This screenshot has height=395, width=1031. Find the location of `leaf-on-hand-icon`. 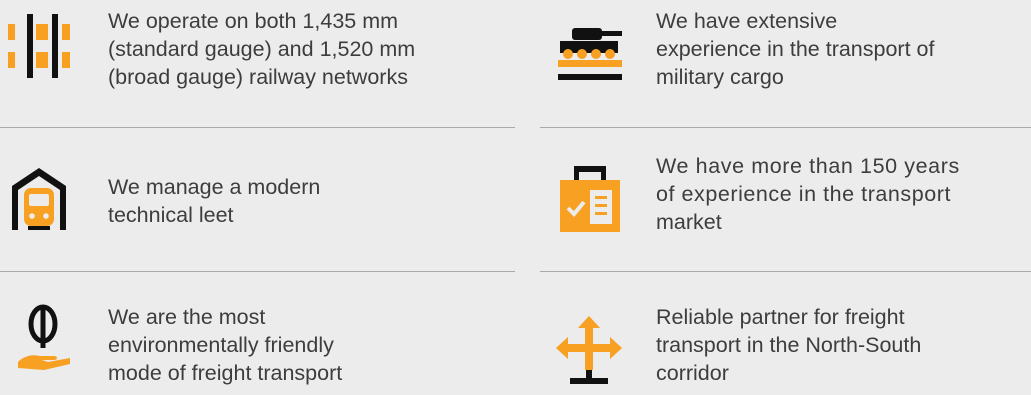

leaf-on-hand-icon is located at coordinates (43, 337).